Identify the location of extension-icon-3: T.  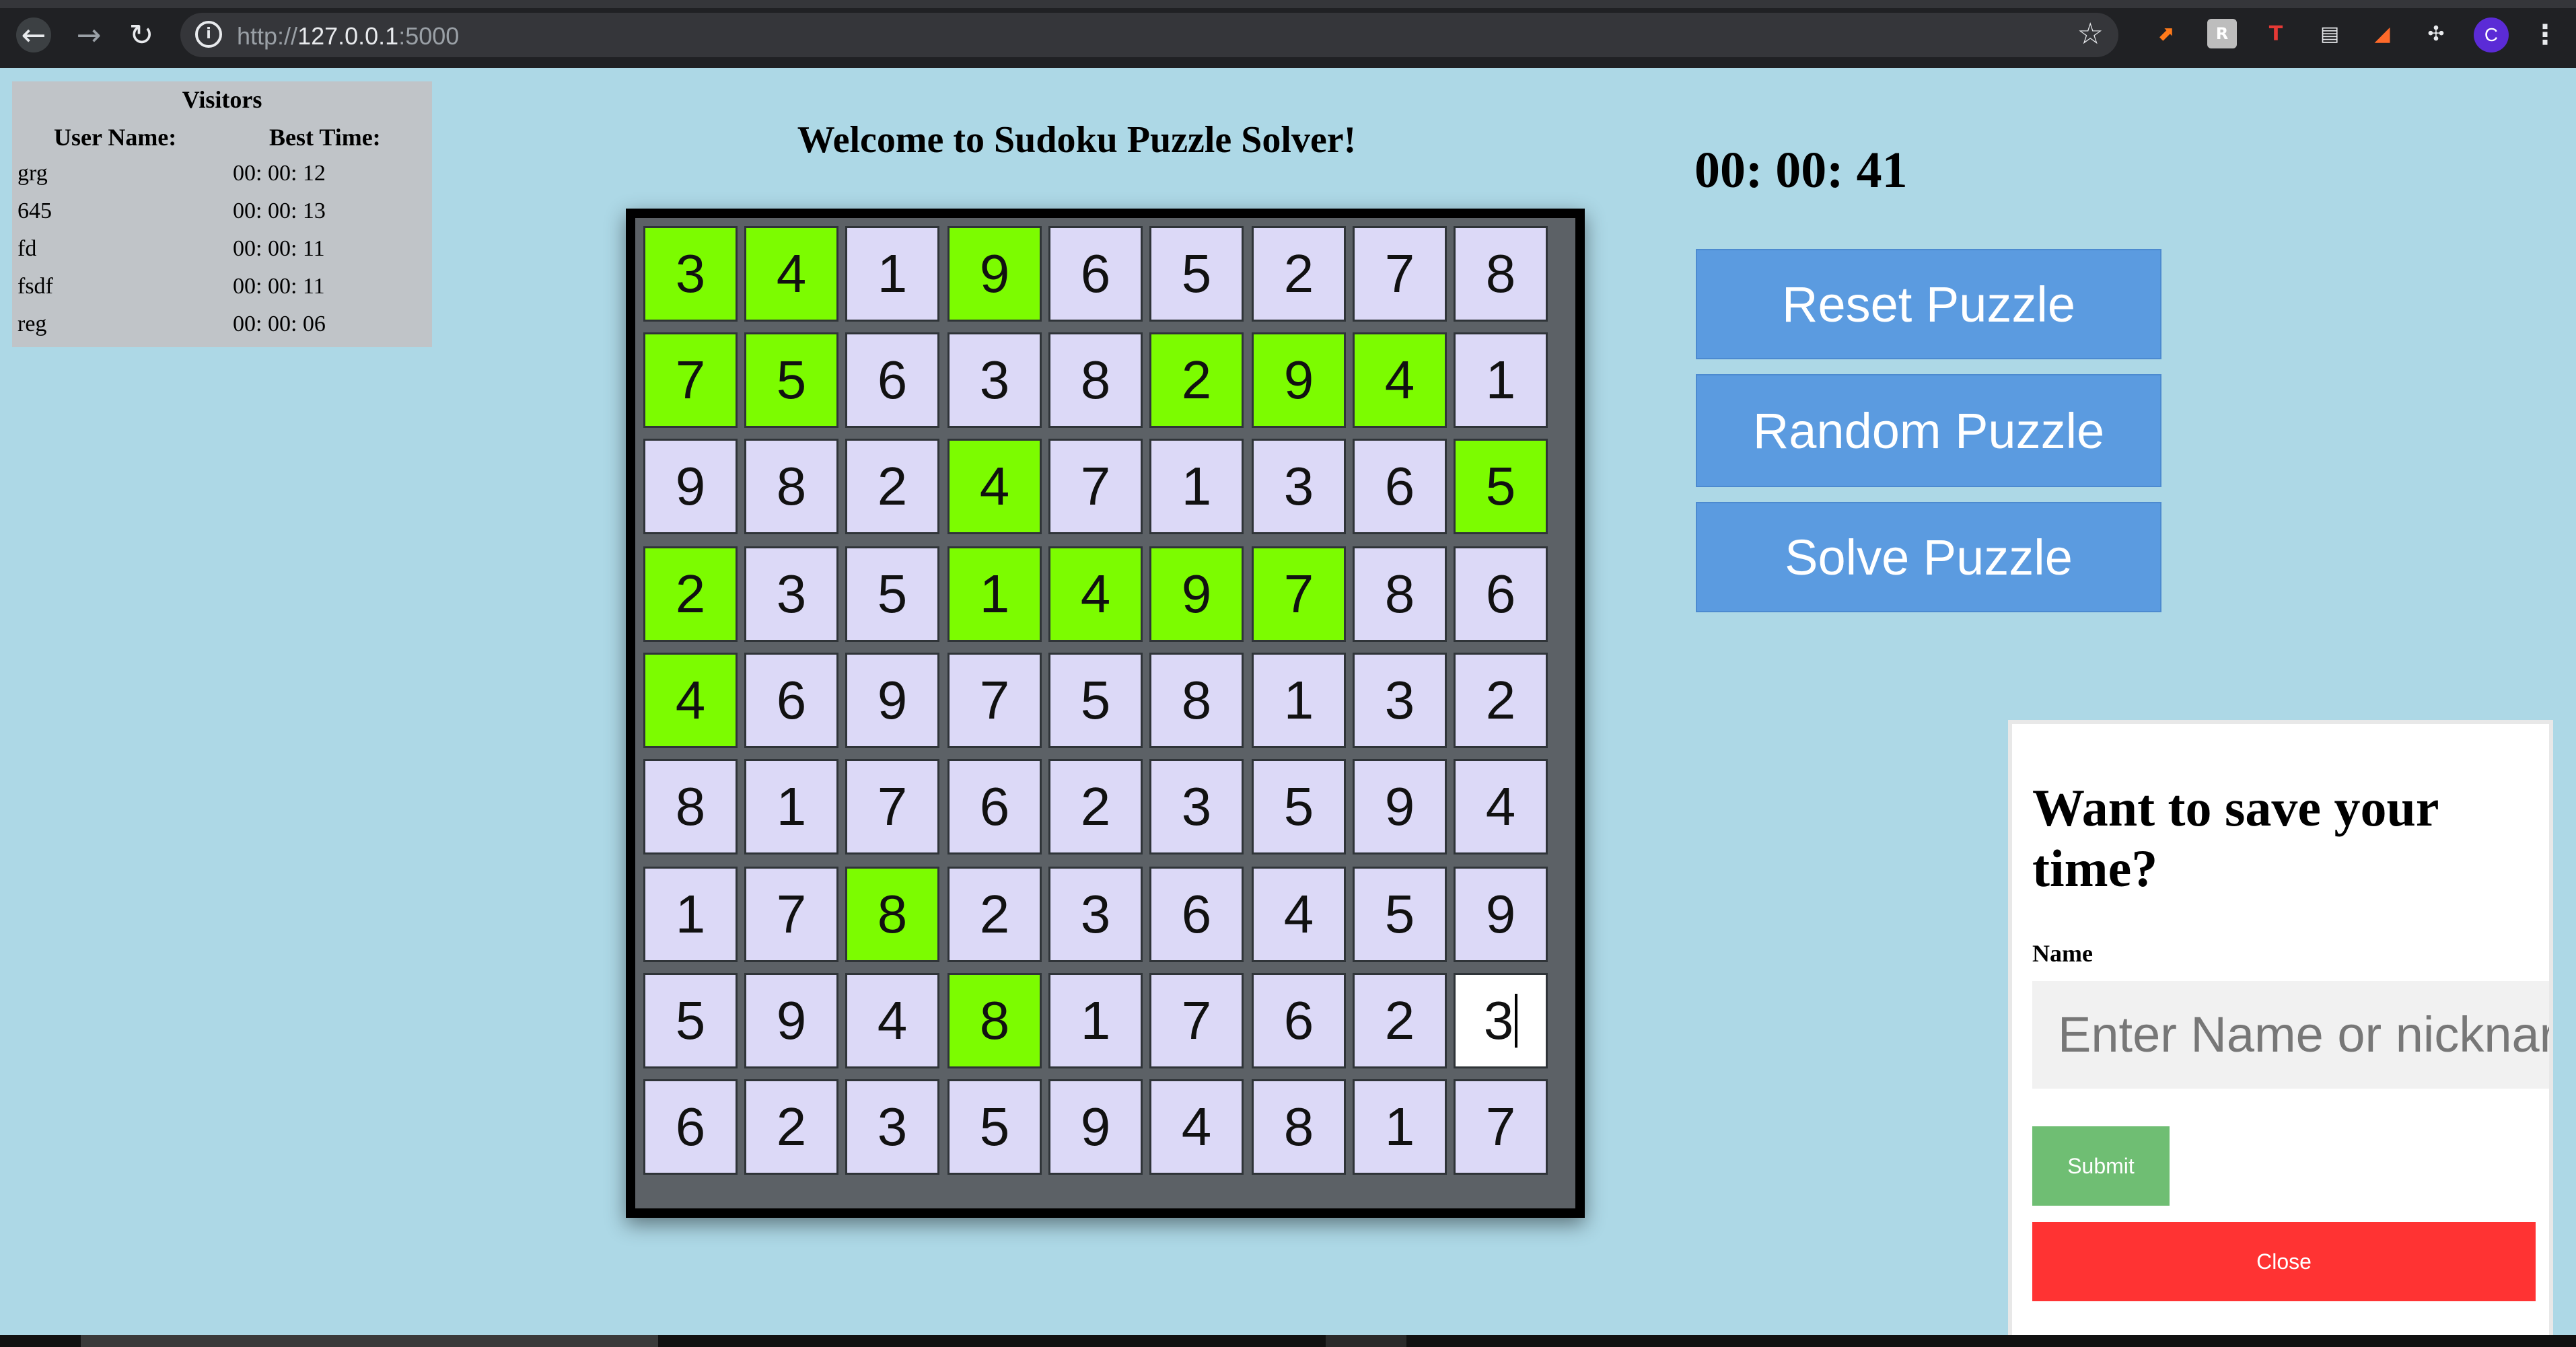
(2276, 33).